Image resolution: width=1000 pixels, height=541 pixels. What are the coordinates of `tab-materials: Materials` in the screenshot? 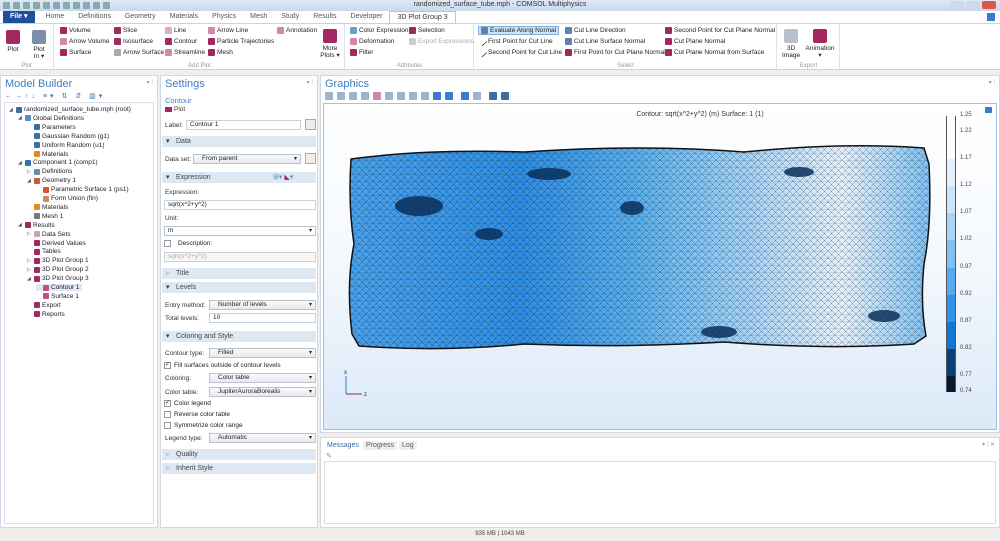 It's located at (184, 17).